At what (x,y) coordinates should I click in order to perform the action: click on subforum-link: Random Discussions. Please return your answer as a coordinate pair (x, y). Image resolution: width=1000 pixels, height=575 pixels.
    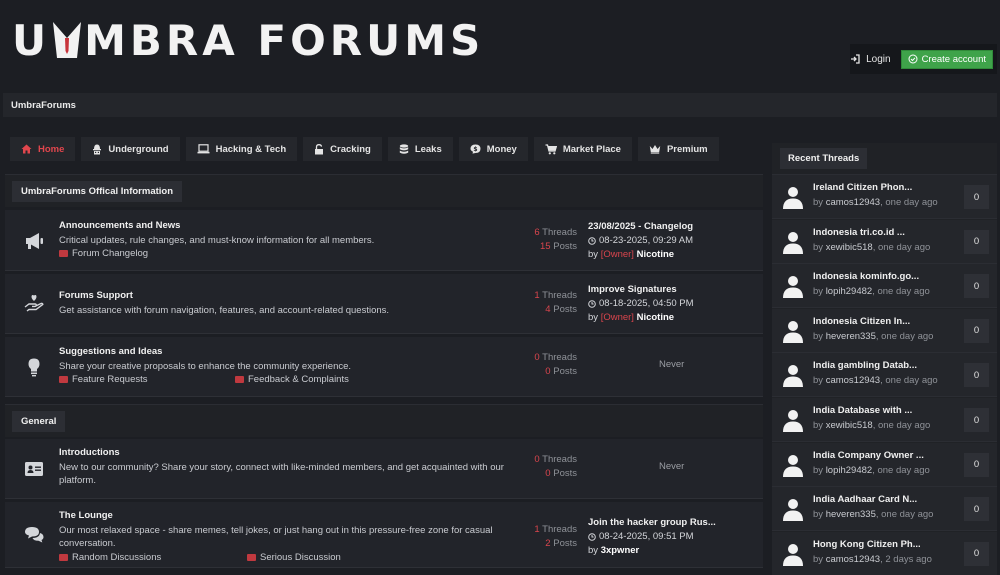
    Looking at the image, I should click on (110, 557).